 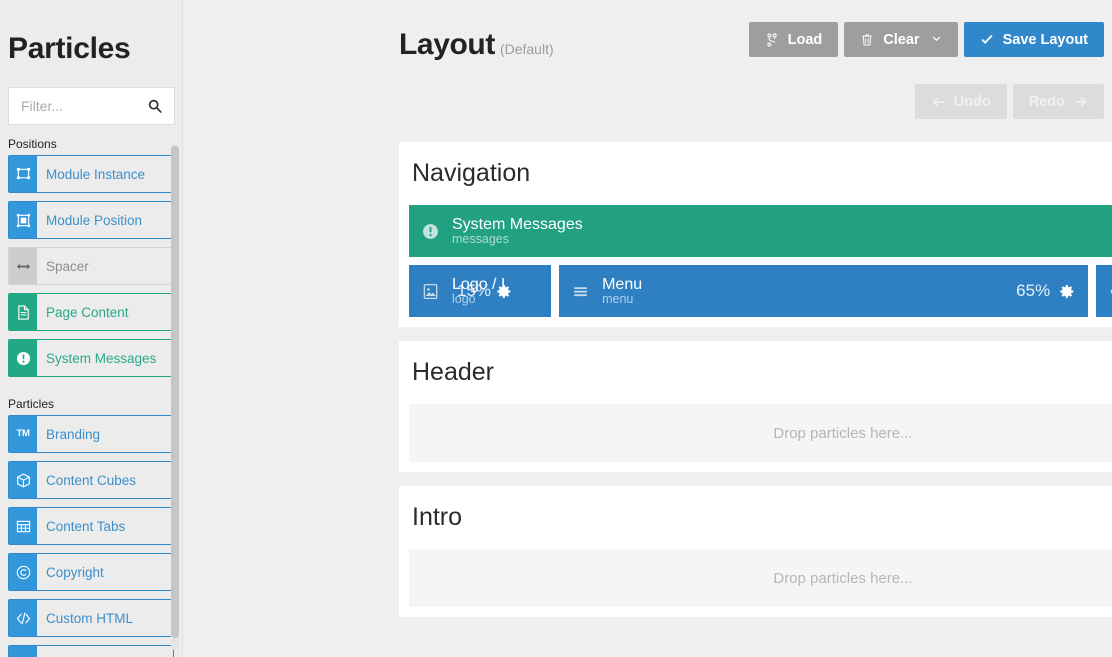 I want to click on filter-container, so click(x=91, y=106).